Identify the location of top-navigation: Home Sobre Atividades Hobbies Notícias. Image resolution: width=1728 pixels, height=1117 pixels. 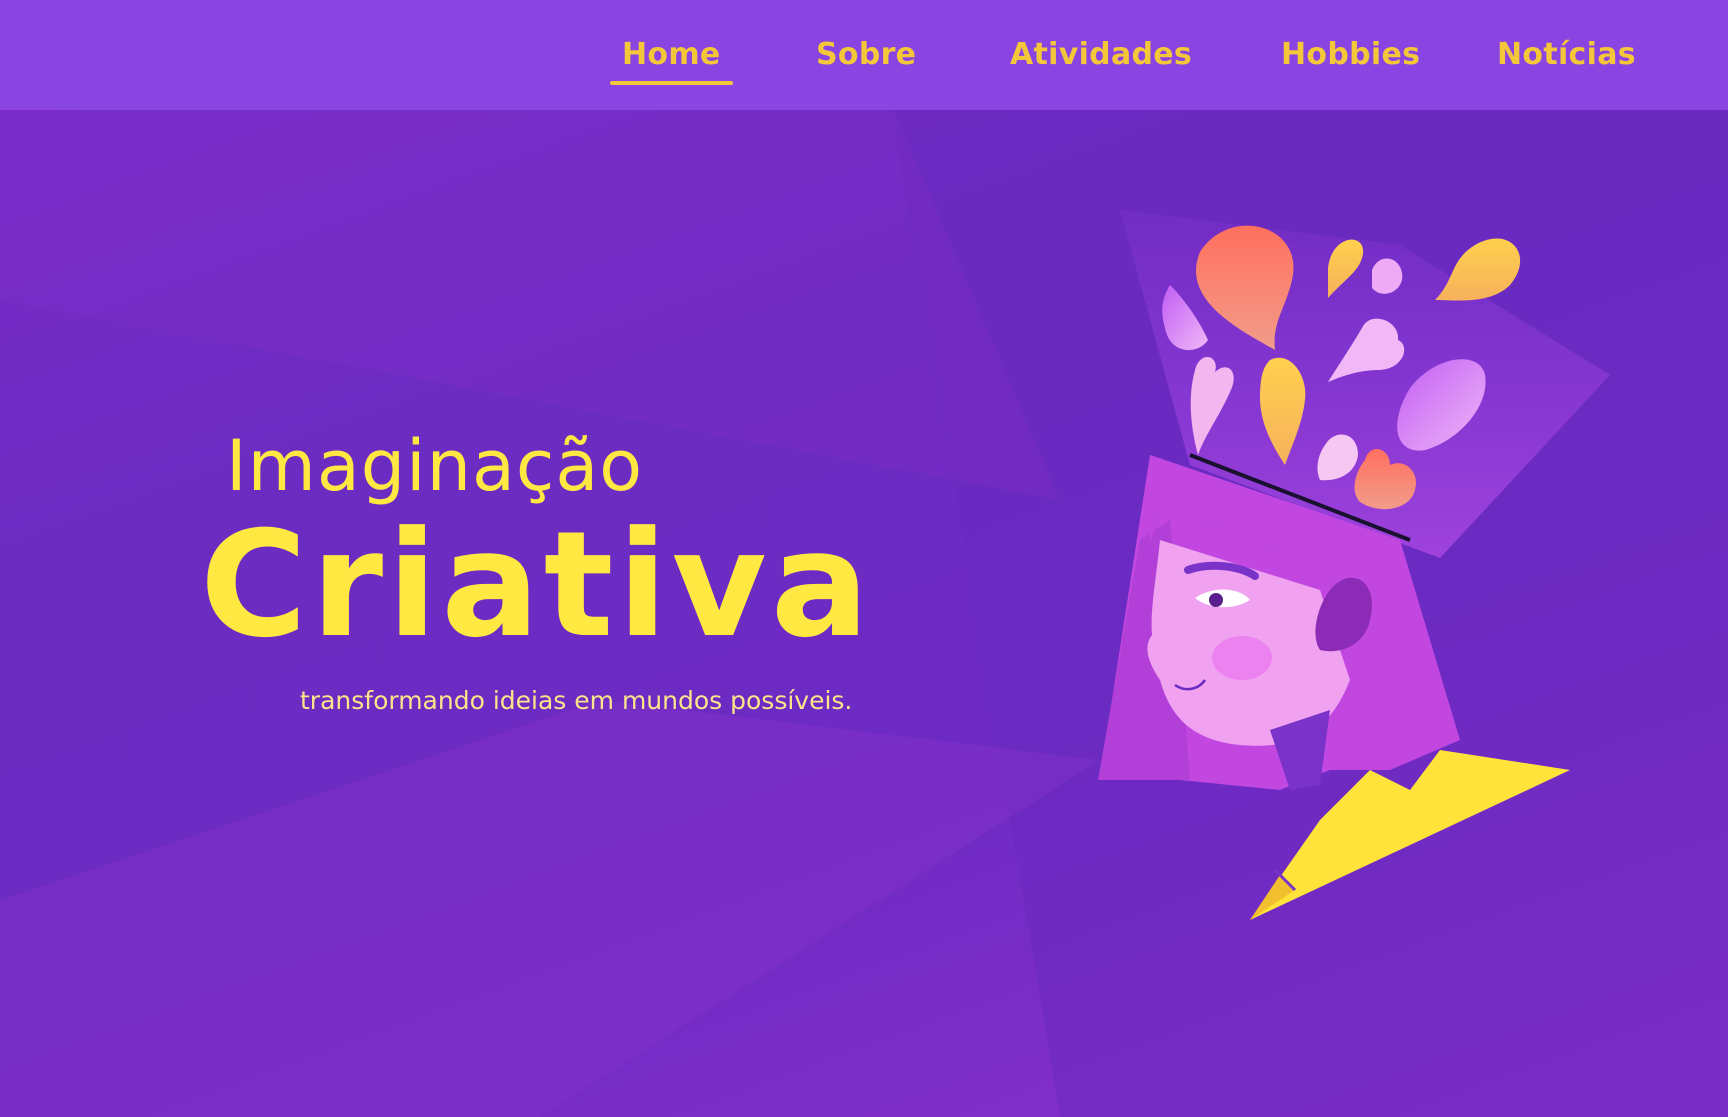
(864, 55).